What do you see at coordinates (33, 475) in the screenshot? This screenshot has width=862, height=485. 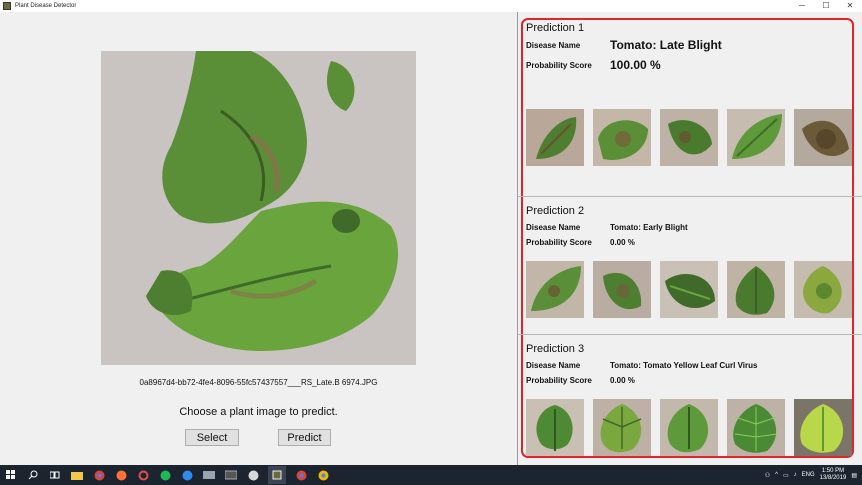 I see `search-icon` at bounding box center [33, 475].